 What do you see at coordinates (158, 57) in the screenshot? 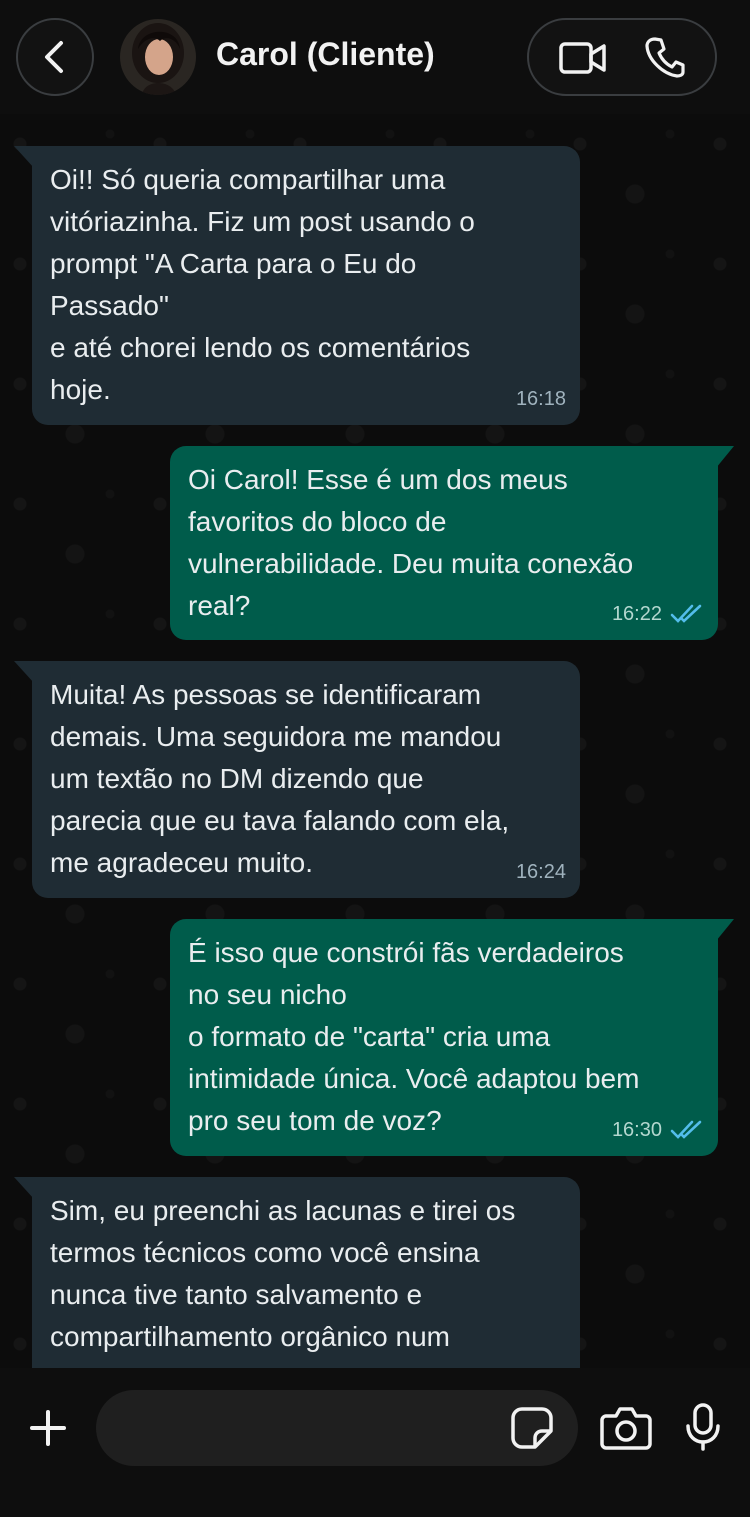
I see `avatar` at bounding box center [158, 57].